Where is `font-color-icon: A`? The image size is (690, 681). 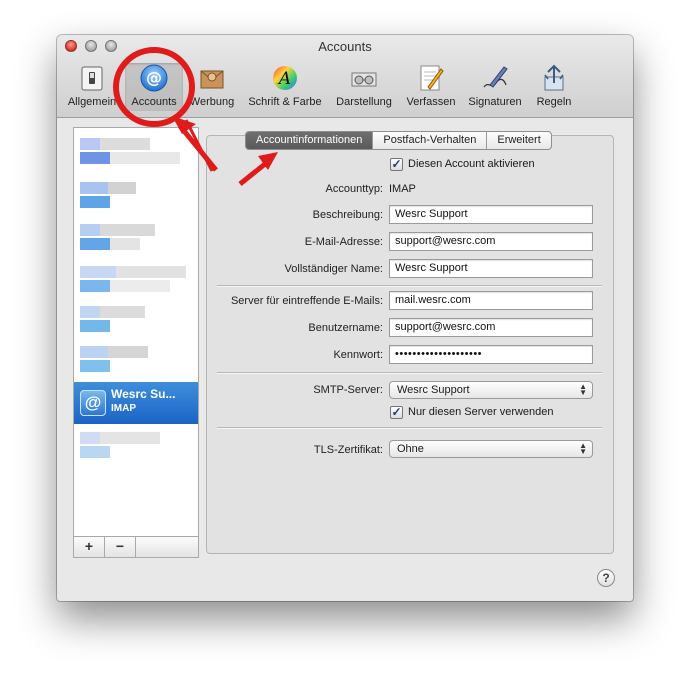 font-color-icon: A is located at coordinates (285, 78).